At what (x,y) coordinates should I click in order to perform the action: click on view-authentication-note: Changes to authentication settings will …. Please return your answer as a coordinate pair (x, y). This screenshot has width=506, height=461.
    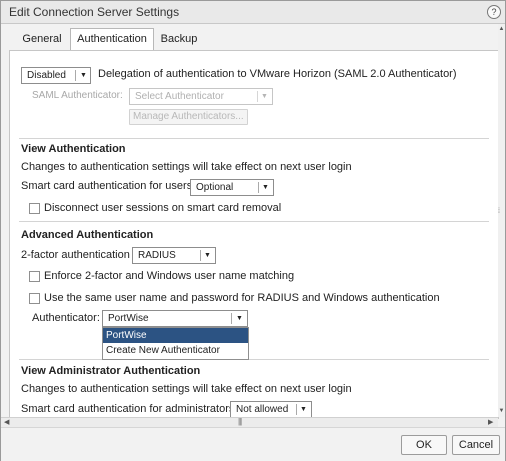
    Looking at the image, I should click on (186, 167).